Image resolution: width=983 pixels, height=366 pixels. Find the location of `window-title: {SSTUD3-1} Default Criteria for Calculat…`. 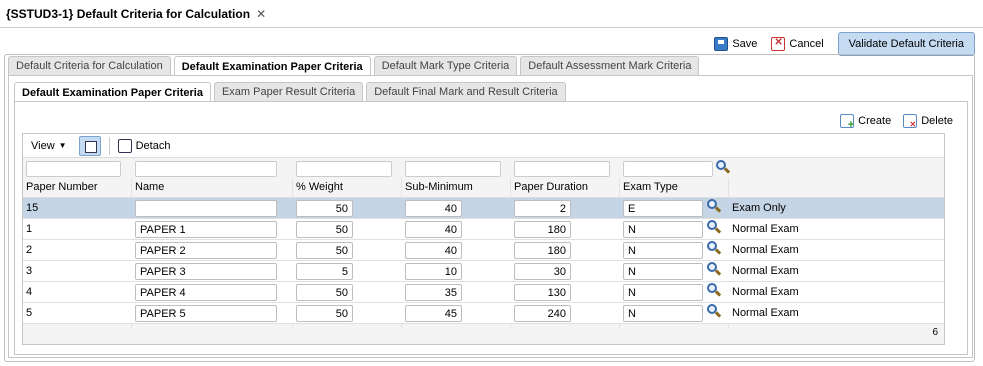

window-title: {SSTUD3-1} Default Criteria for Calculat… is located at coordinates (128, 13).